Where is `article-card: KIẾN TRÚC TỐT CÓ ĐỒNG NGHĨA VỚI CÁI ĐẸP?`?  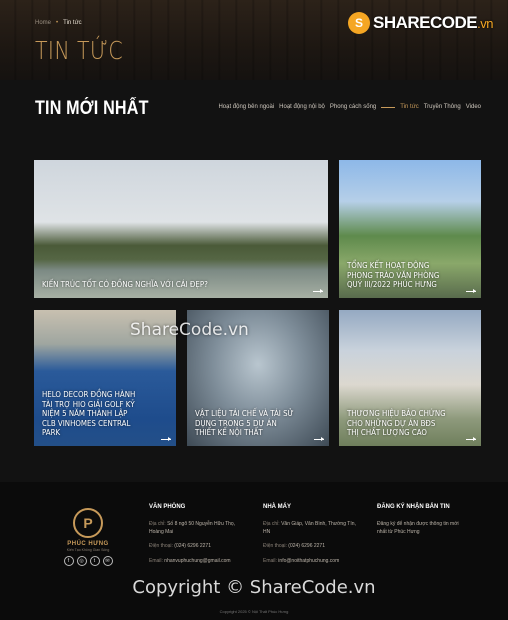 article-card: KIẾN TRÚC TỐT CÓ ĐỒNG NGHĨA VỚI CÁI ĐẸP? is located at coordinates (181, 229).